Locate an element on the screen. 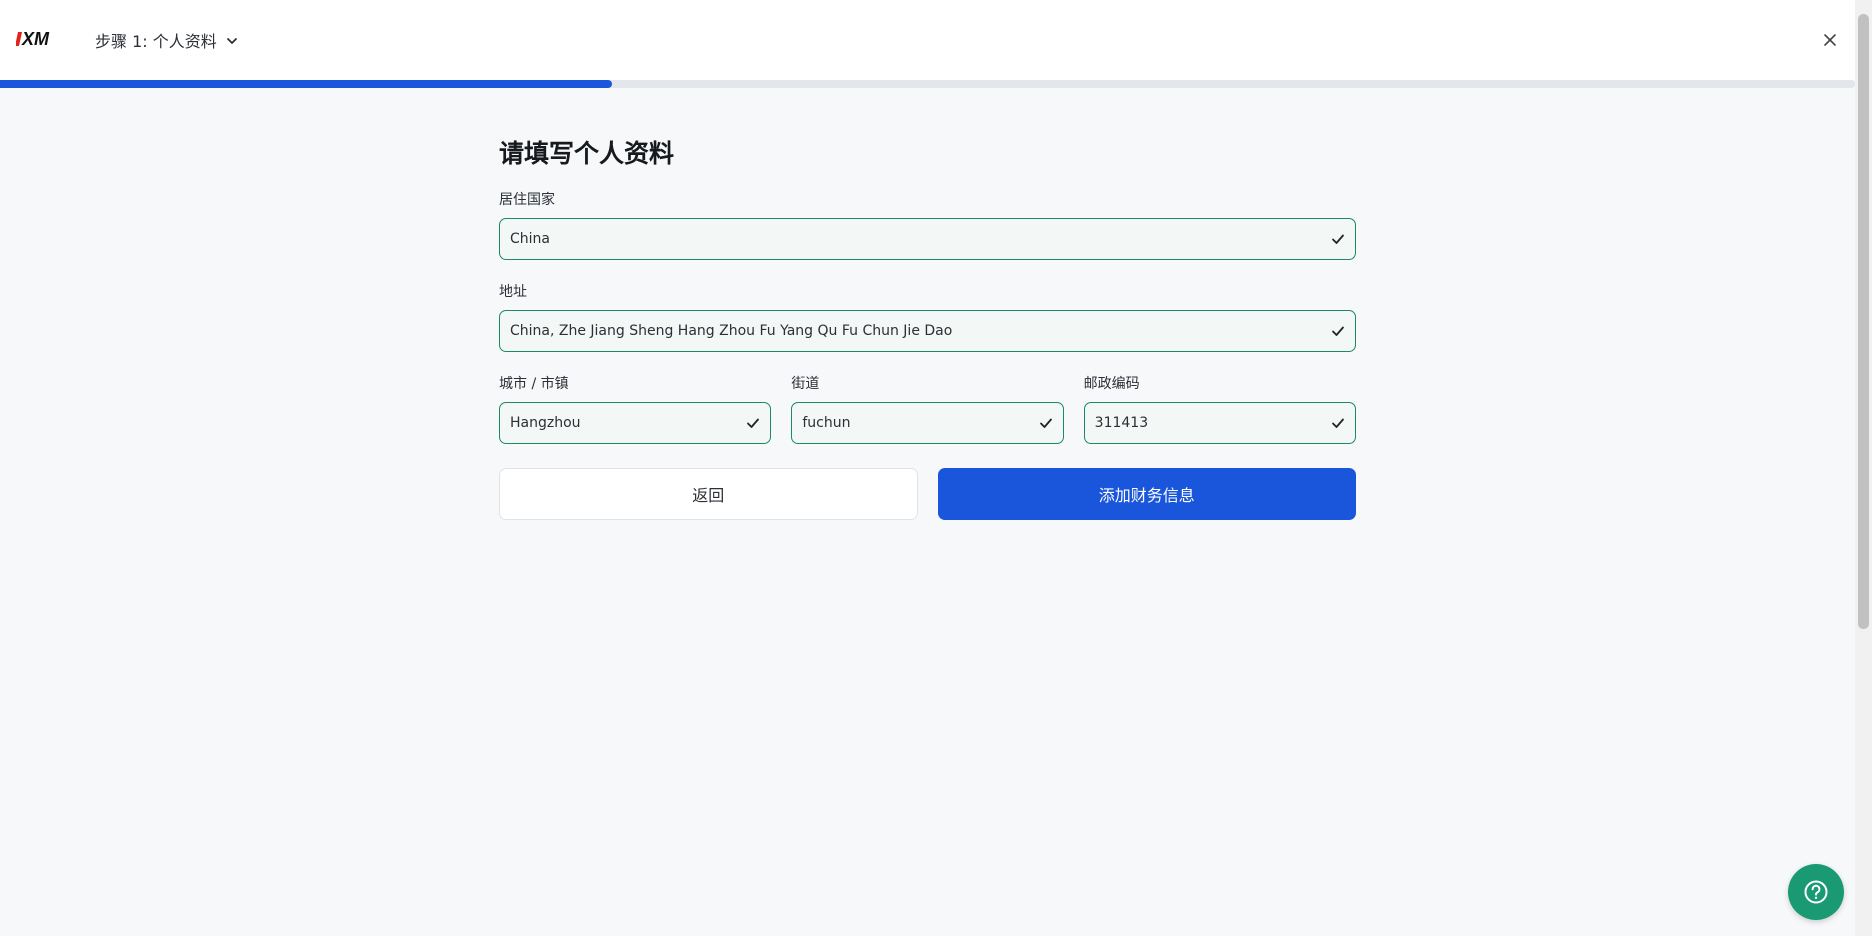 This screenshot has width=1872, height=936. postcode-group: 邮政编码 is located at coordinates (1219, 409).